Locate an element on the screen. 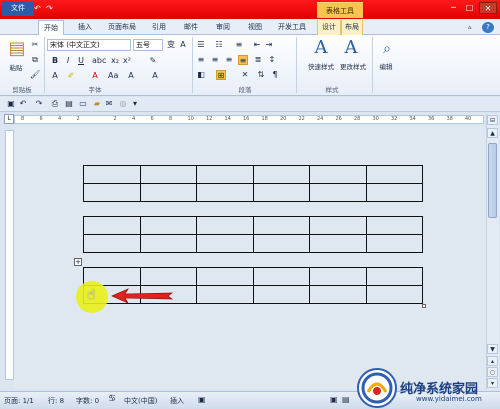  print-icon: ▤ is located at coordinates (69, 104).